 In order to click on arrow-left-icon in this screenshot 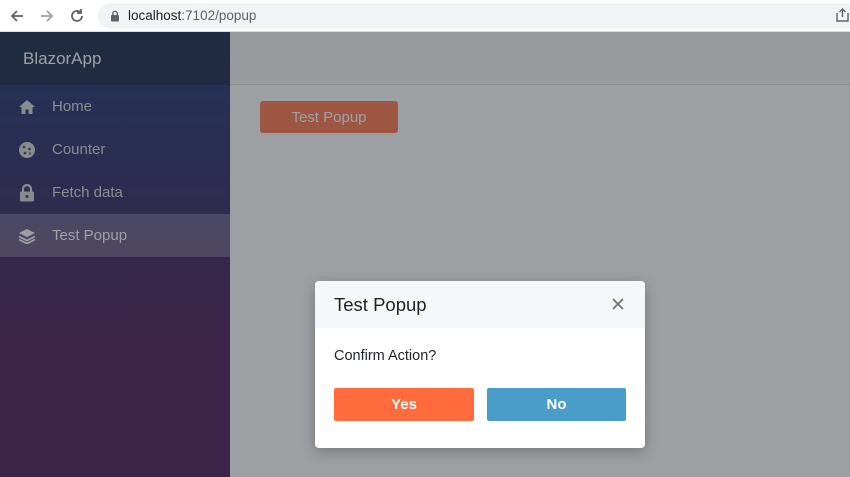, I will do `click(16, 16)`.